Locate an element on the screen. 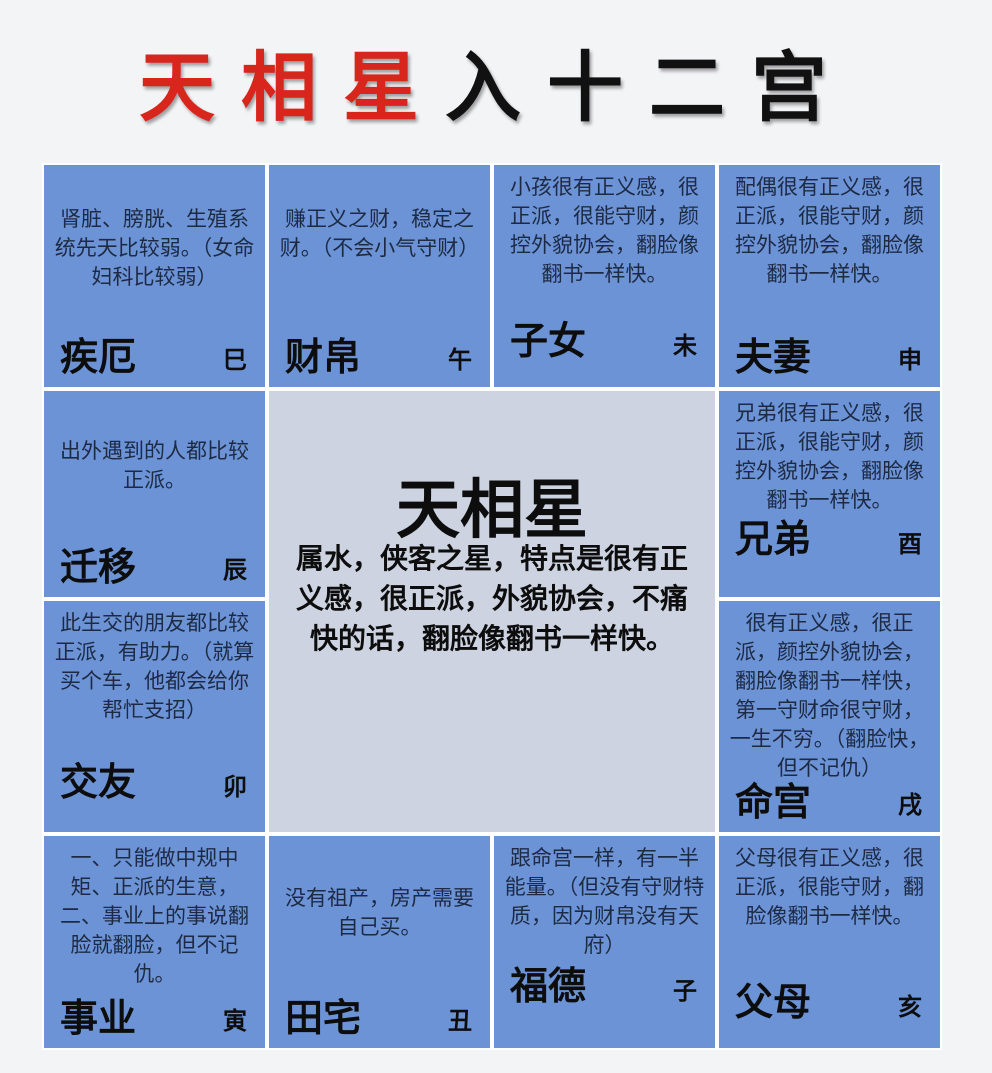  palace-tian-text: 没有祖产，房产需要自己买。 is located at coordinates (379, 912).